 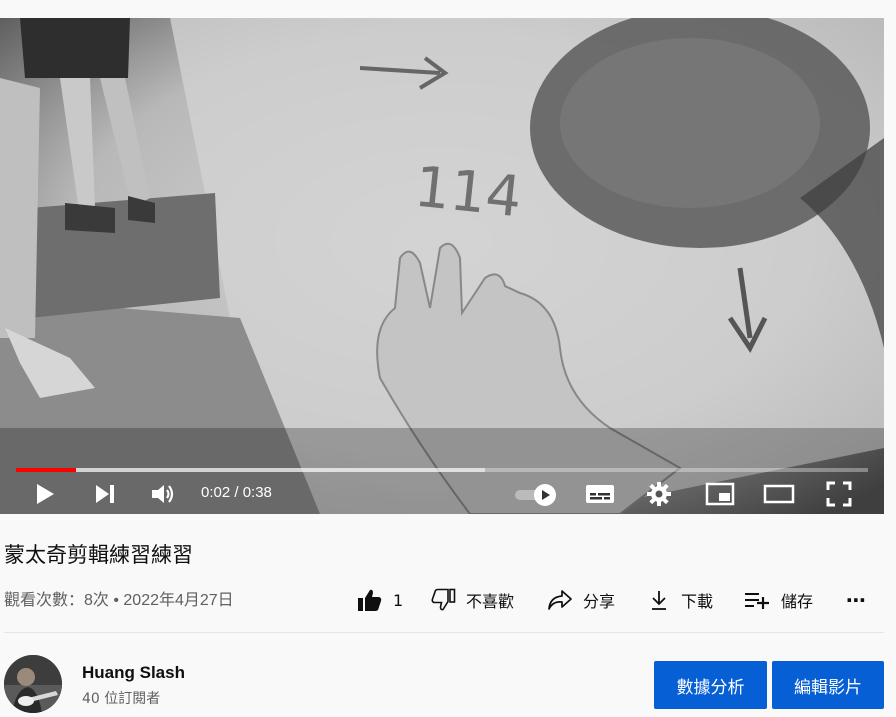 I want to click on save-button: 儲存, so click(x=778, y=600).